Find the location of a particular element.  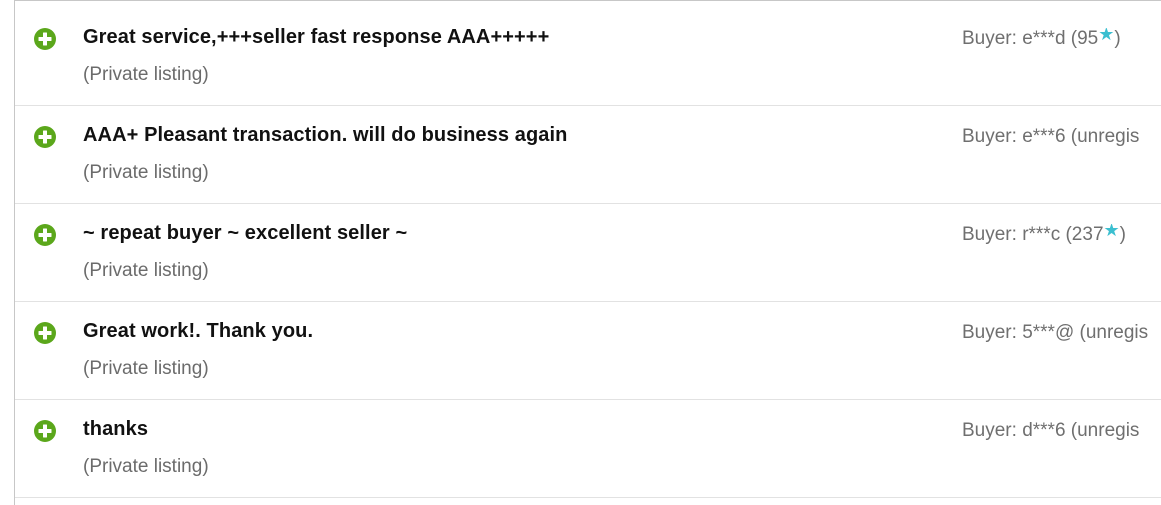

feedback-comment: Great work!. Thank you. is located at coordinates (198, 331).